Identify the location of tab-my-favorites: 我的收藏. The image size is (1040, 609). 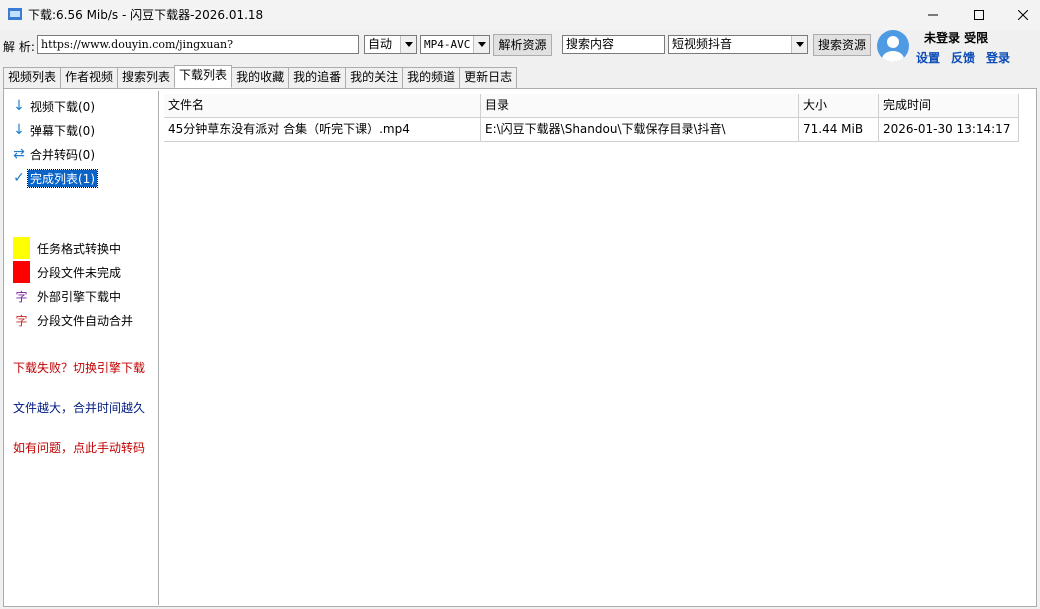
(260, 77).